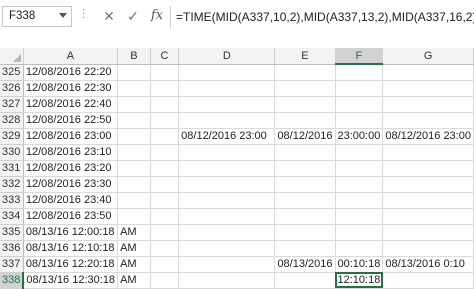  I want to click on cell-f325, so click(359, 72).